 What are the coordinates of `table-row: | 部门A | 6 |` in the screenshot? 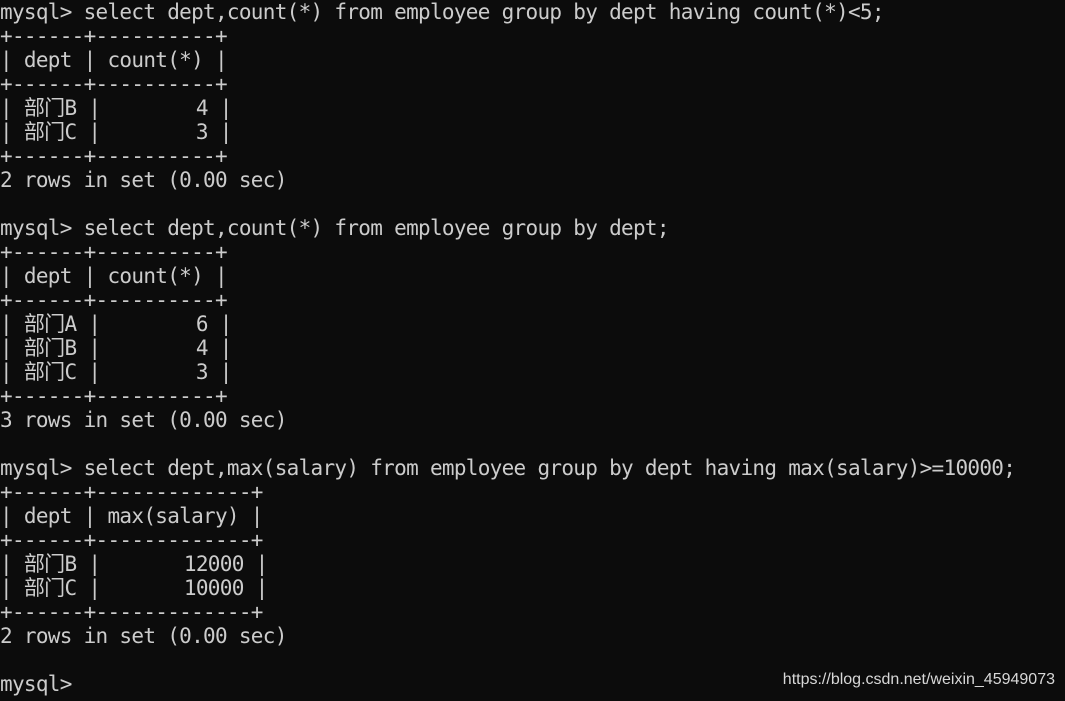 It's located at (116, 324).